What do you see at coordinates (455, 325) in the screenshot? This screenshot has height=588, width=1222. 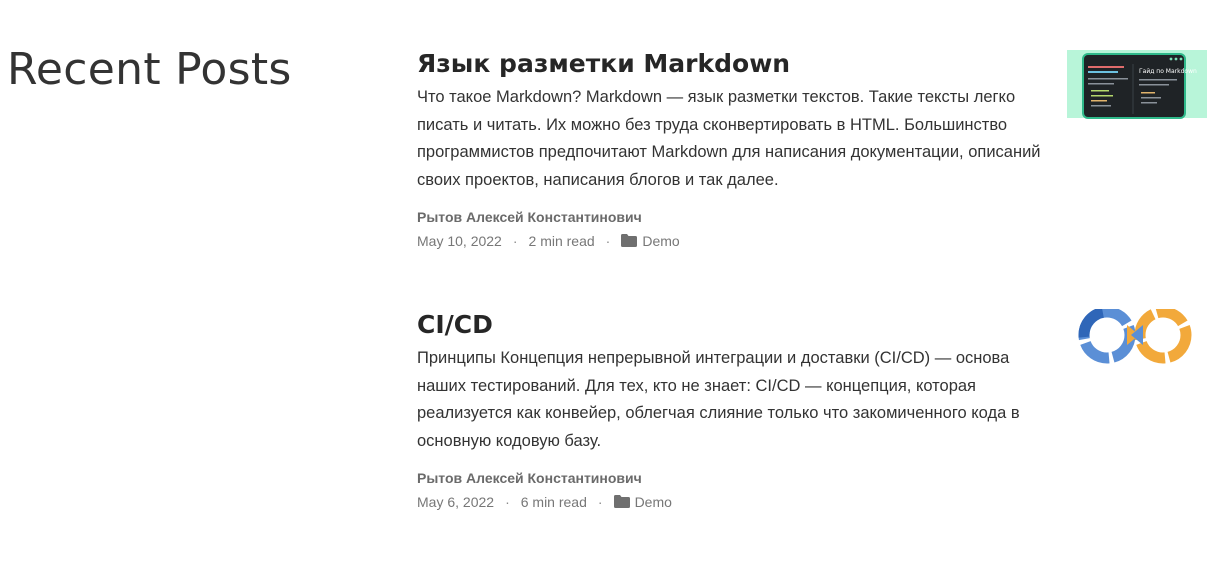 I see `post-title-link: CI/CD` at bounding box center [455, 325].